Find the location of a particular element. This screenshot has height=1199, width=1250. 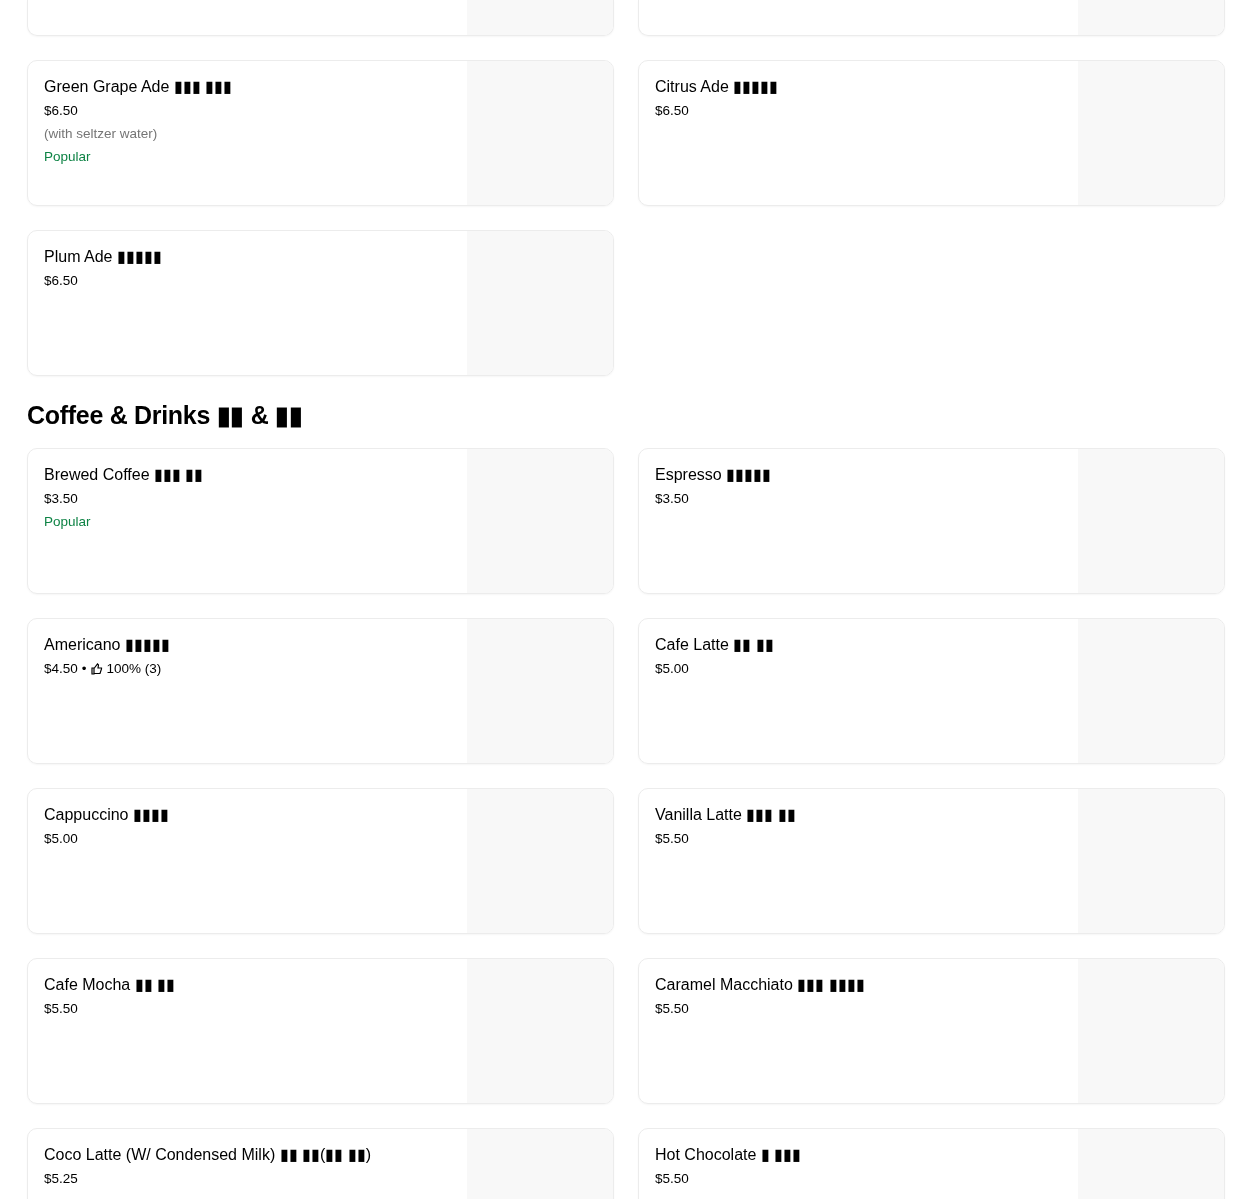

item-name: Coco Latte (W/ Condensed Milk) ▮▮ ▮▮(▮▮ ▮▮) is located at coordinates (208, 1155).